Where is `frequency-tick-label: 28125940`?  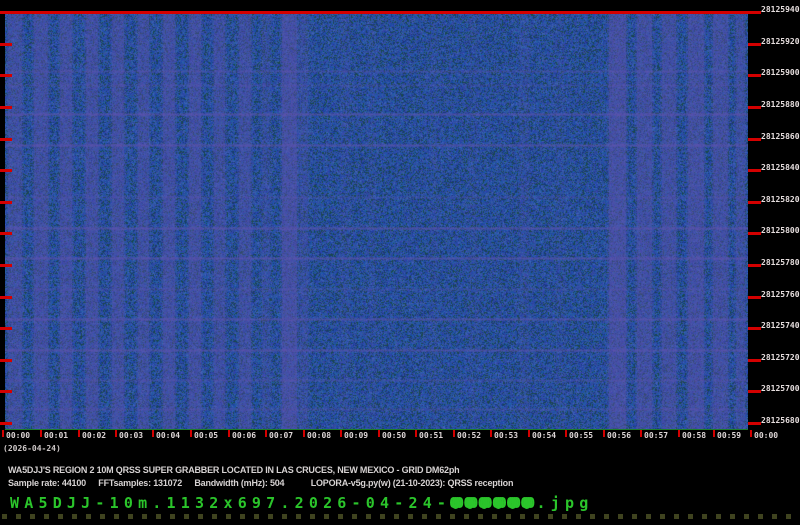 frequency-tick-label: 28125940 is located at coordinates (780, 9).